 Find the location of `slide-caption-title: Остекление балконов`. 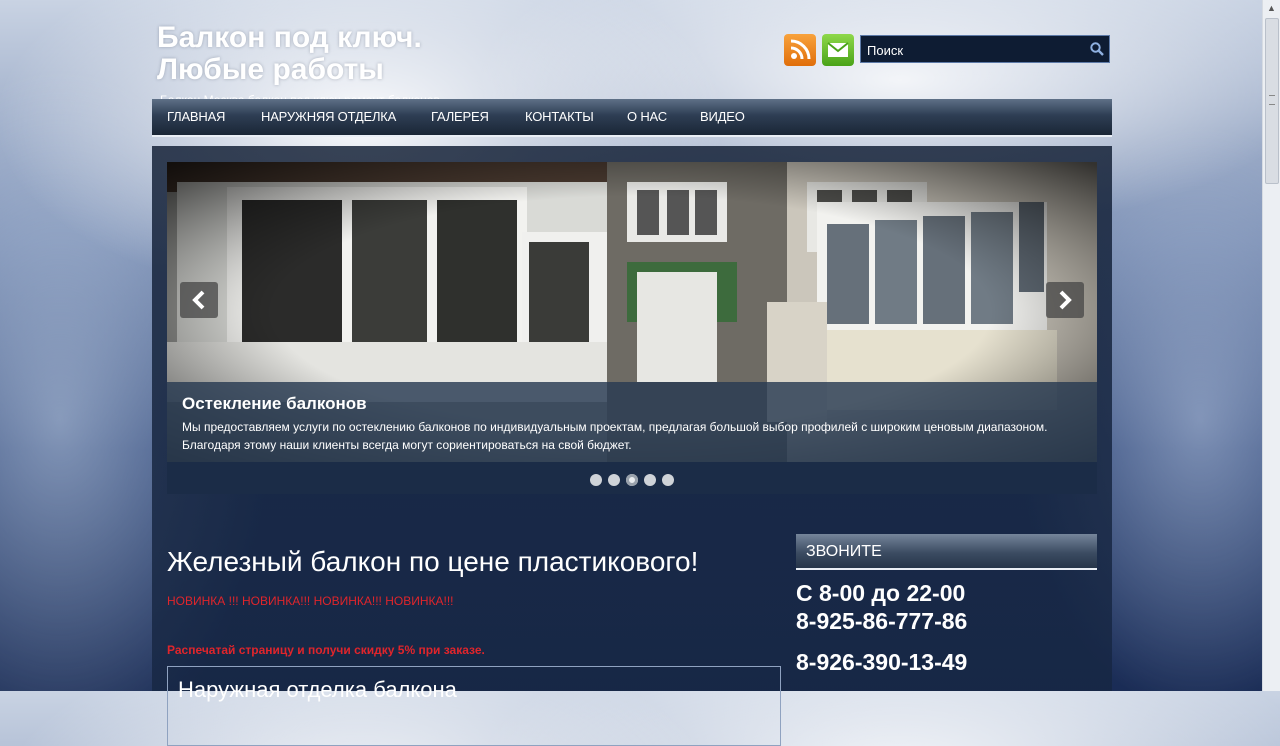

slide-caption-title: Остекление балконов is located at coordinates (274, 404).